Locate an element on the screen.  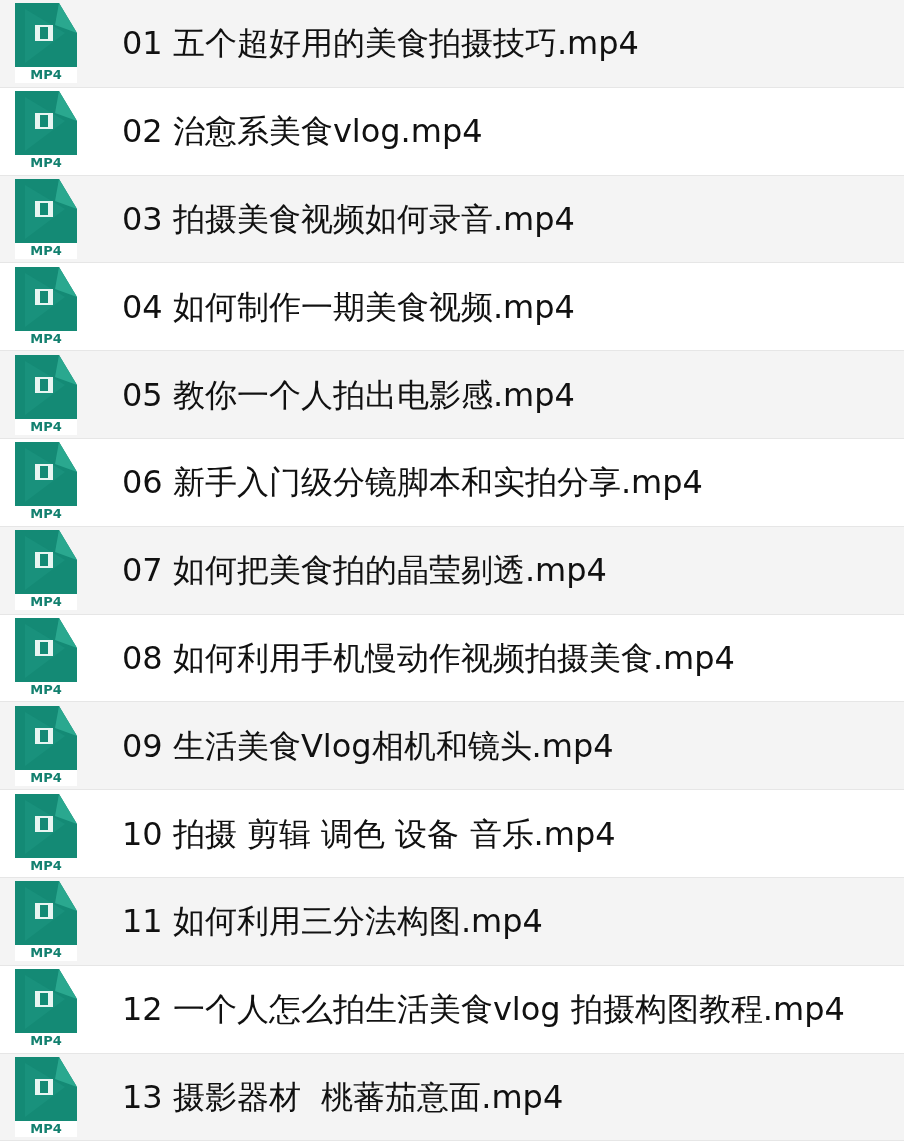
file-name: 09 生活美食Vlog相机和镜头.mp4 is located at coordinates (368, 745).